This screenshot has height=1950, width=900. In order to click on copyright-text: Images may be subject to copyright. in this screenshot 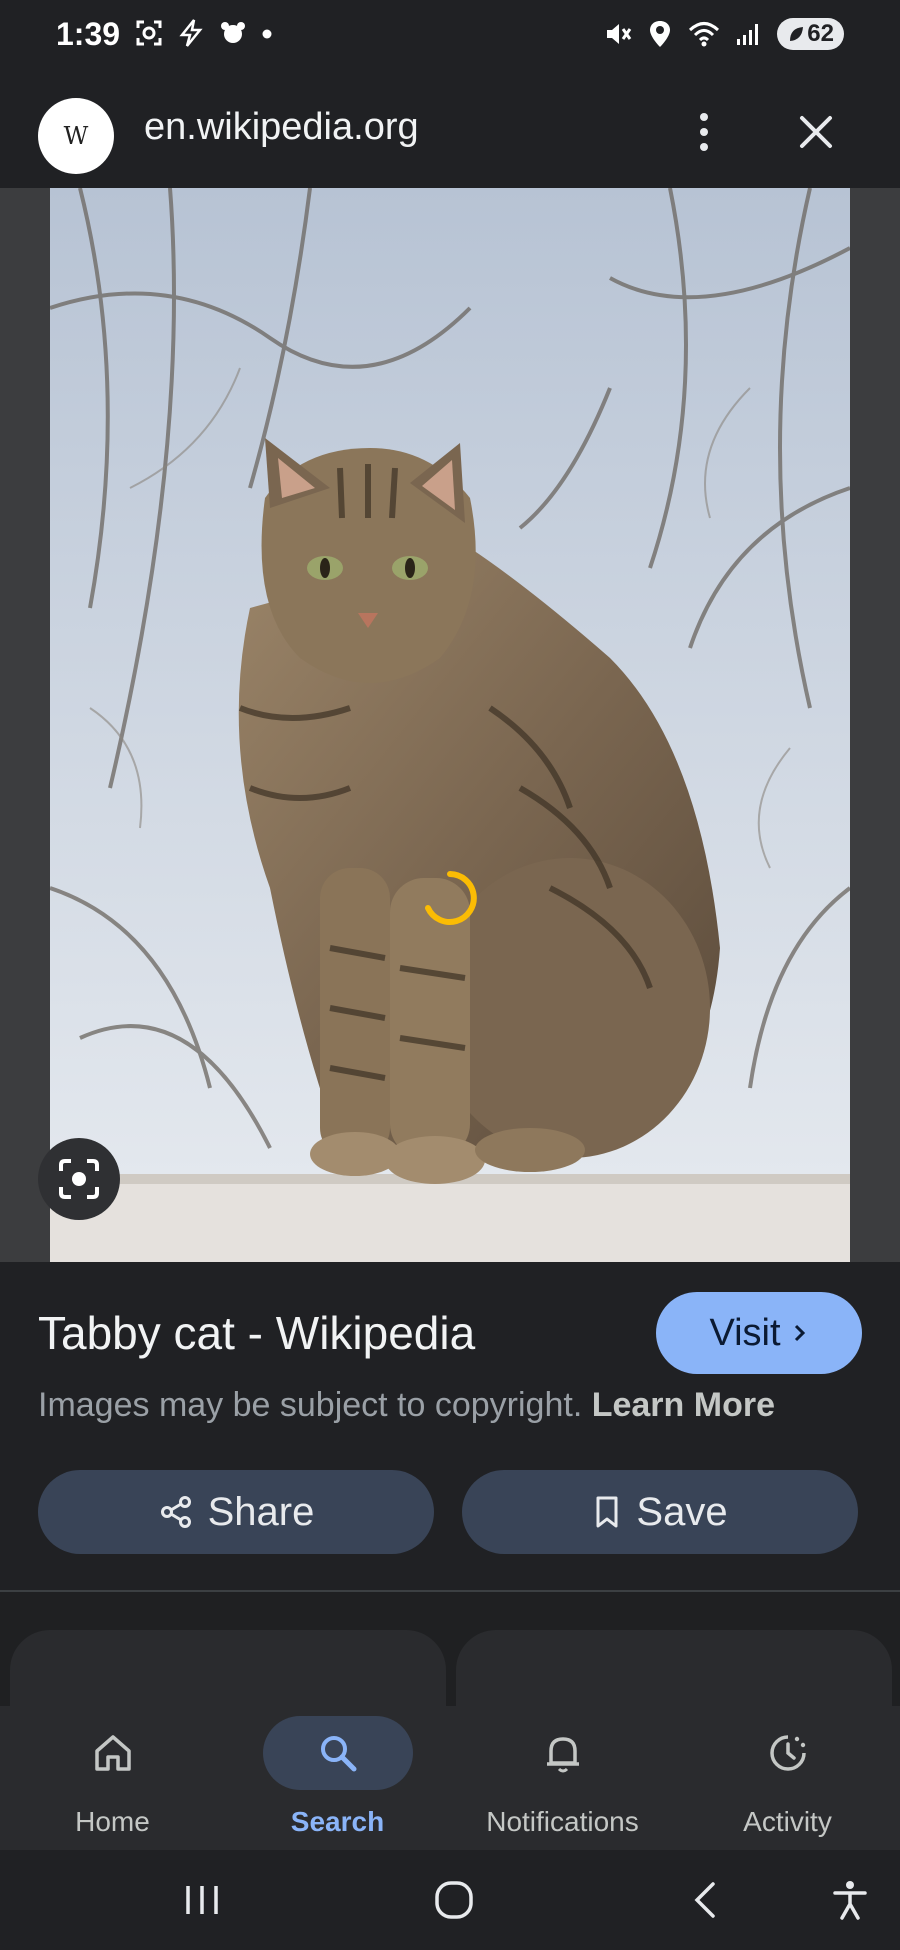, I will do `click(310, 1405)`.